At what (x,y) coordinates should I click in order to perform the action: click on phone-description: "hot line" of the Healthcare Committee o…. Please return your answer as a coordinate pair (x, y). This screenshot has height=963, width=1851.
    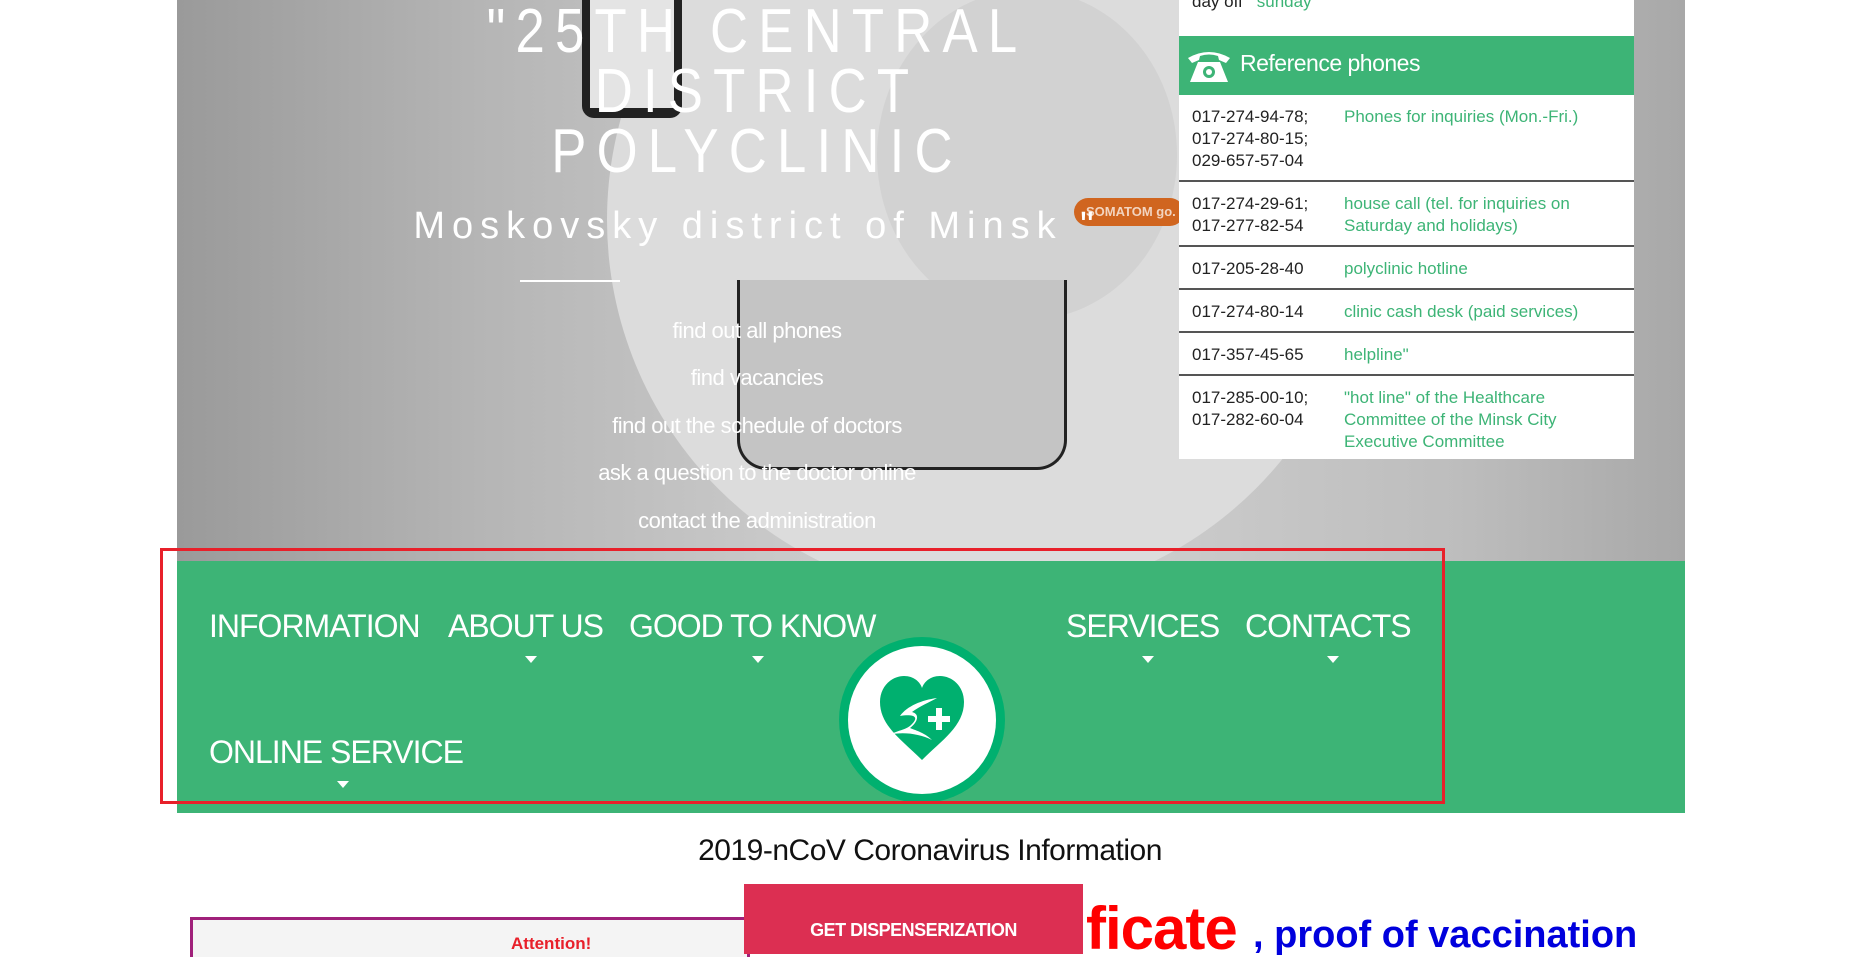
    Looking at the image, I should click on (1450, 419).